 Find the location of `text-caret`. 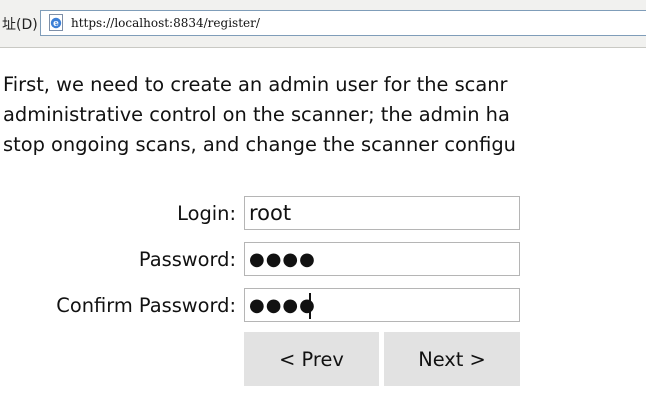

text-caret is located at coordinates (310, 306).